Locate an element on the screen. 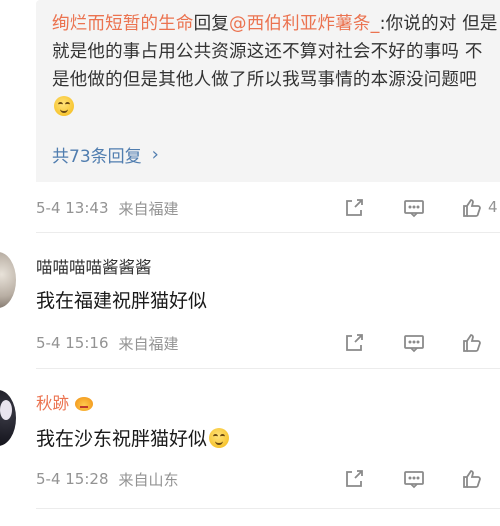  comment-time: 5-4 15:28 is located at coordinates (72, 479).